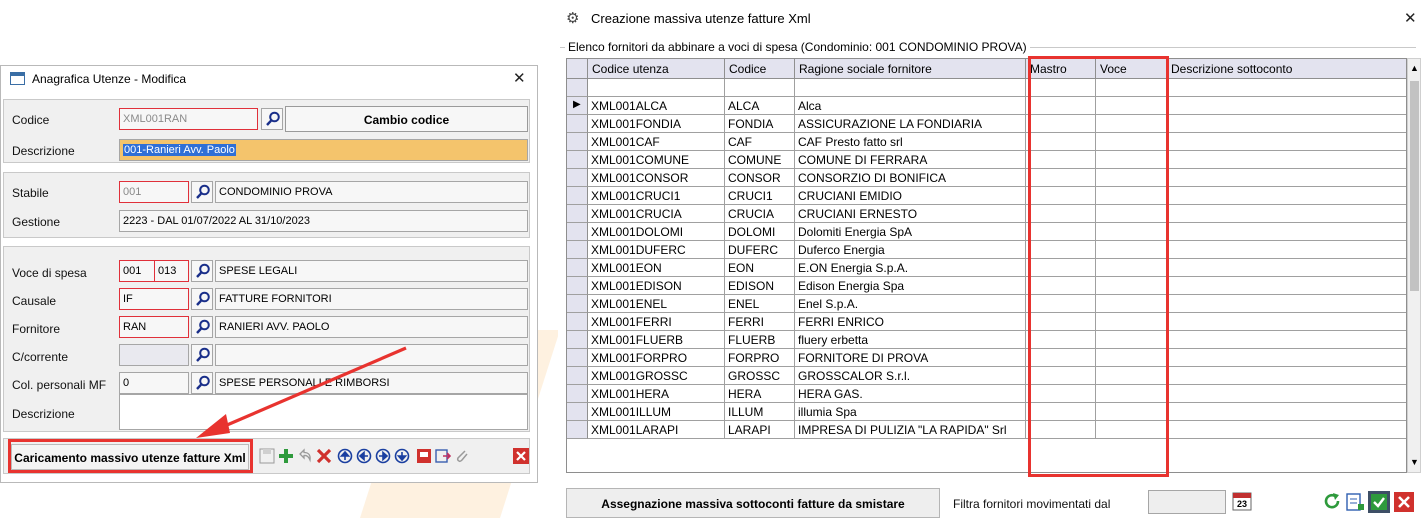  Describe the element at coordinates (1404, 502) in the screenshot. I see `close-icon` at that location.